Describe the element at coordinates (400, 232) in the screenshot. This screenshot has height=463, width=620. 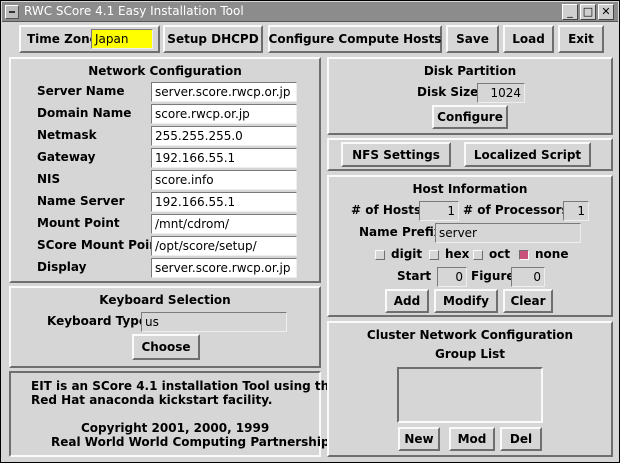
I see `name-prefix-label: Name Prefix` at that location.